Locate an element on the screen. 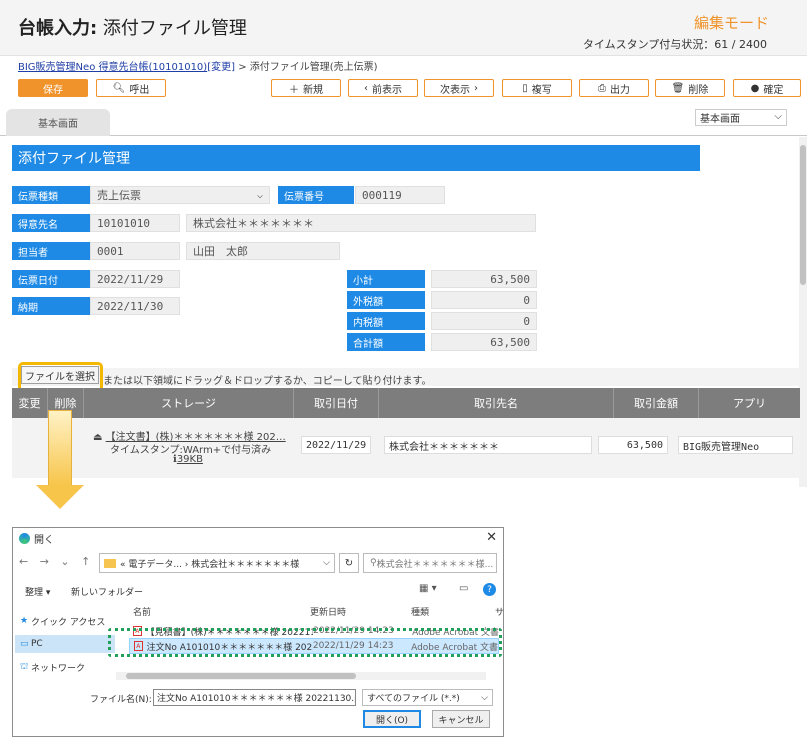  search-icon: ⚲ is located at coordinates (373, 563).